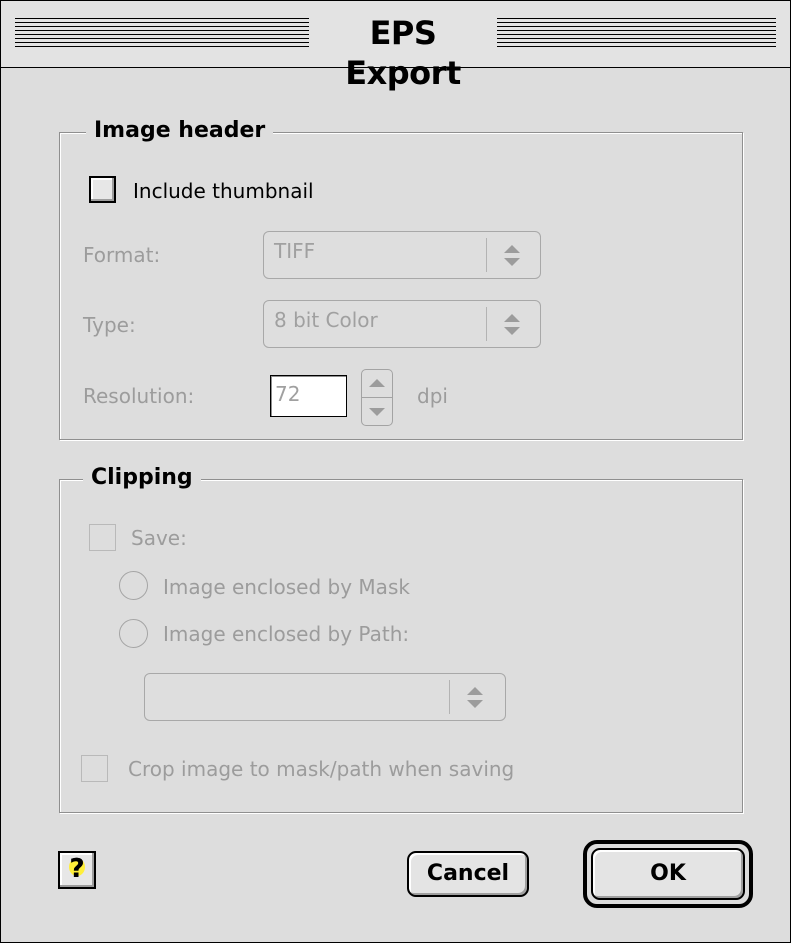  I want to click on stepper-down-arrow-icon, so click(377, 412).